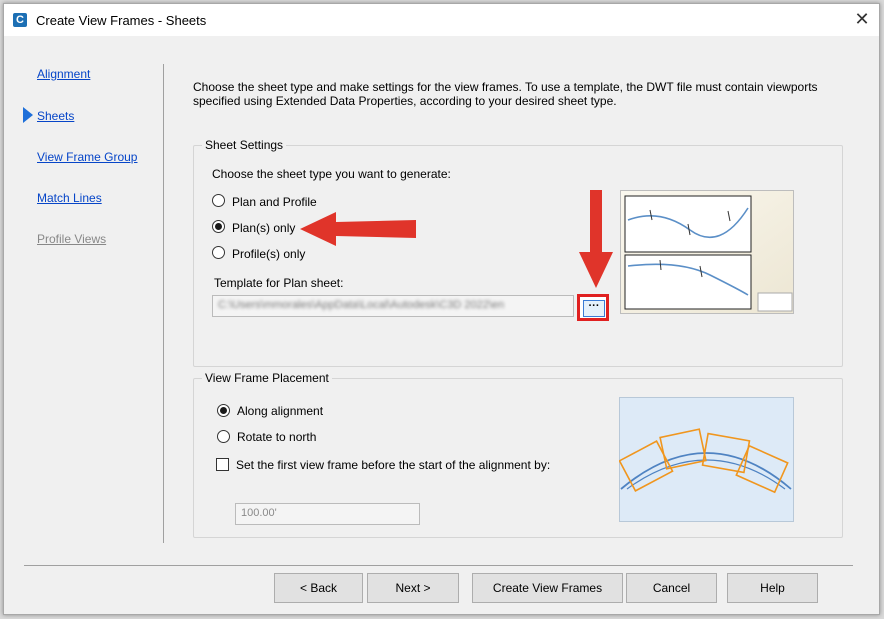 This screenshot has height=619, width=884. Describe the element at coordinates (441, 20) in the screenshot. I see `title-bar: C Create View Frames - Sheets ✕` at that location.